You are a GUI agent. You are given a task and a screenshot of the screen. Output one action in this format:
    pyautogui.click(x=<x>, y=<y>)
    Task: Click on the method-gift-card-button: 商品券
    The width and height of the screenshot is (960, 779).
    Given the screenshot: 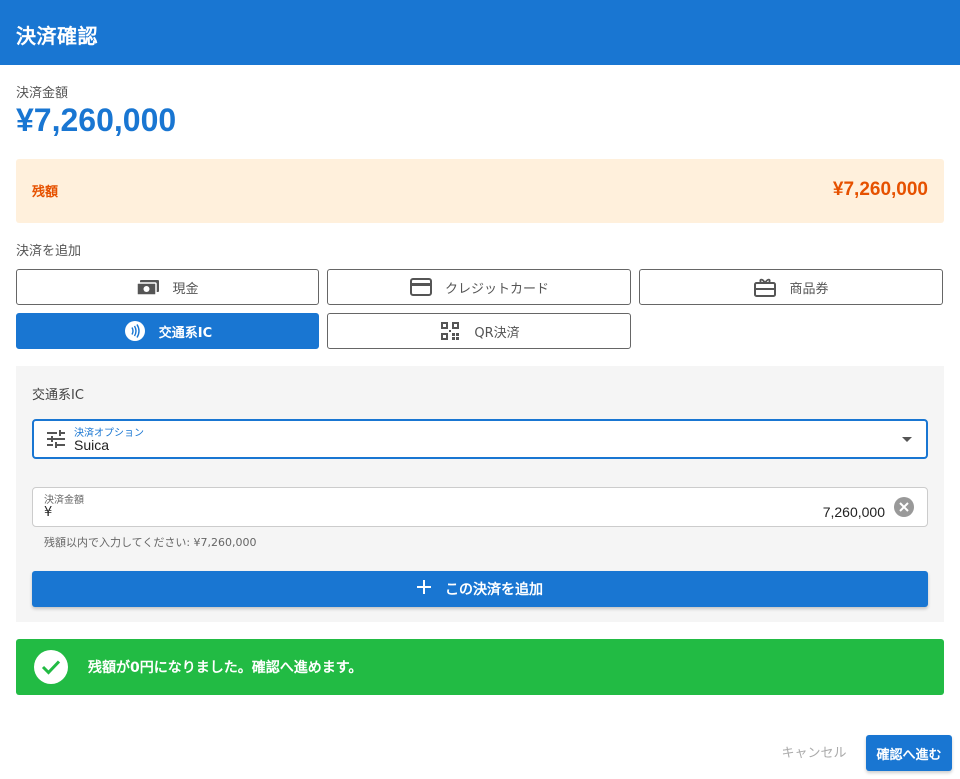 What is the action you would take?
    pyautogui.click(x=791, y=287)
    